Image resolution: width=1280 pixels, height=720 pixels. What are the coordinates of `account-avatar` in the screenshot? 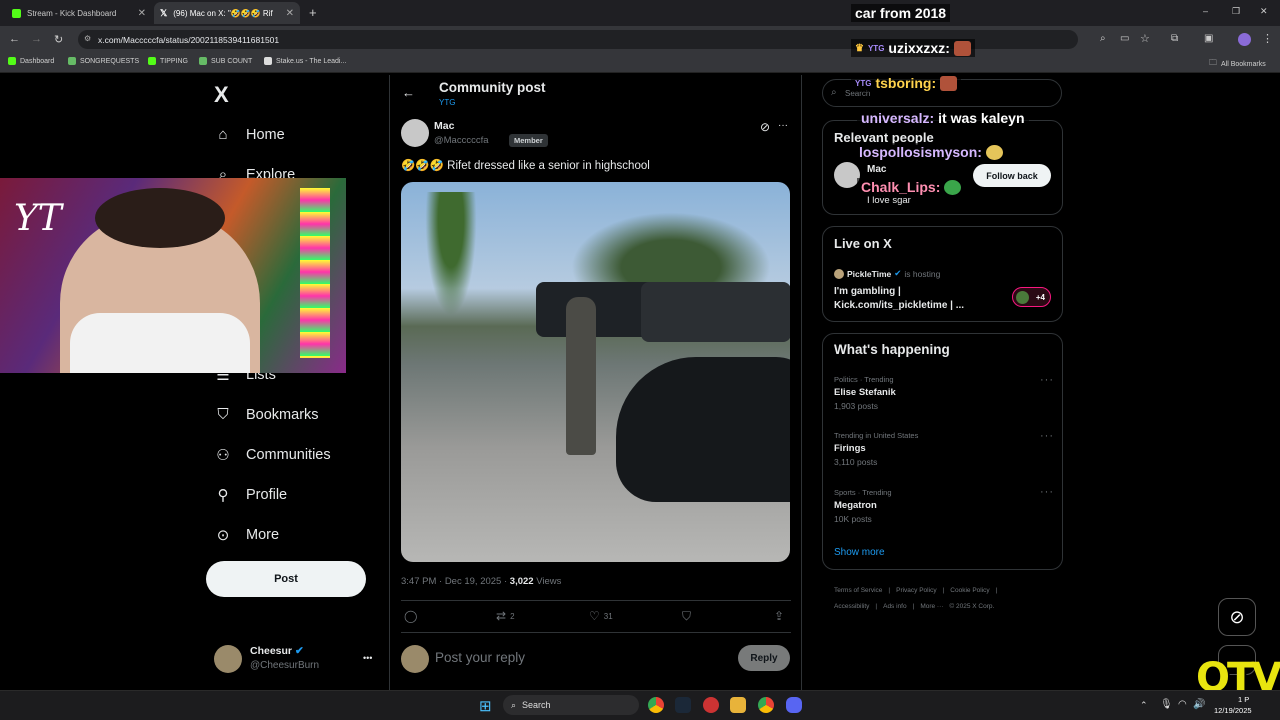 It's located at (228, 659).